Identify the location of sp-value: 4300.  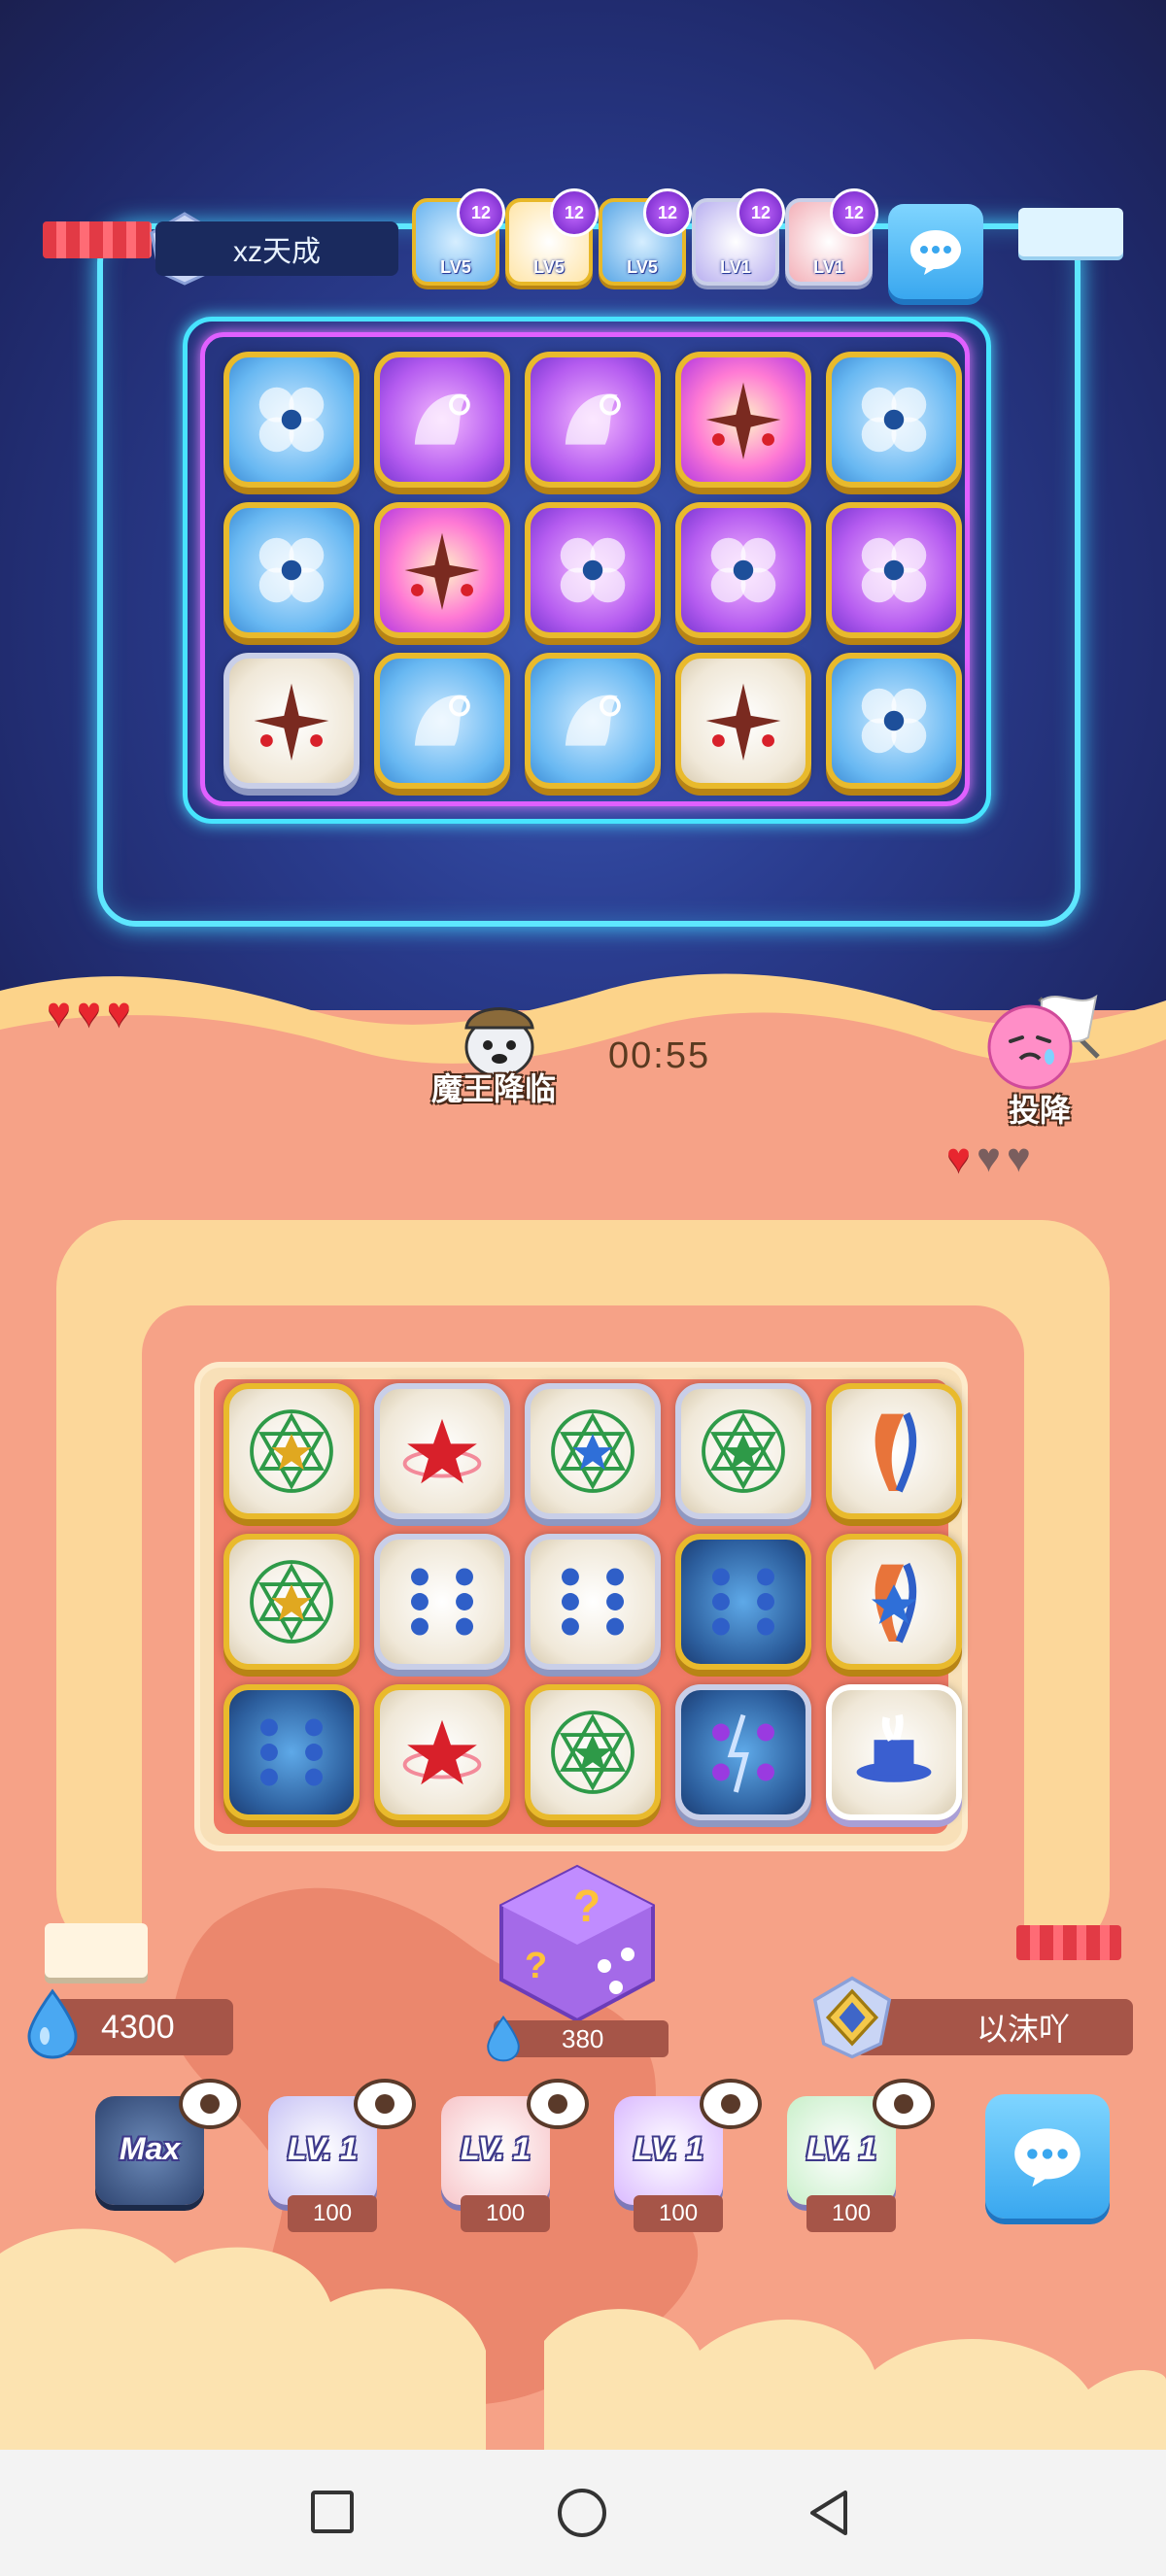
(138, 2027).